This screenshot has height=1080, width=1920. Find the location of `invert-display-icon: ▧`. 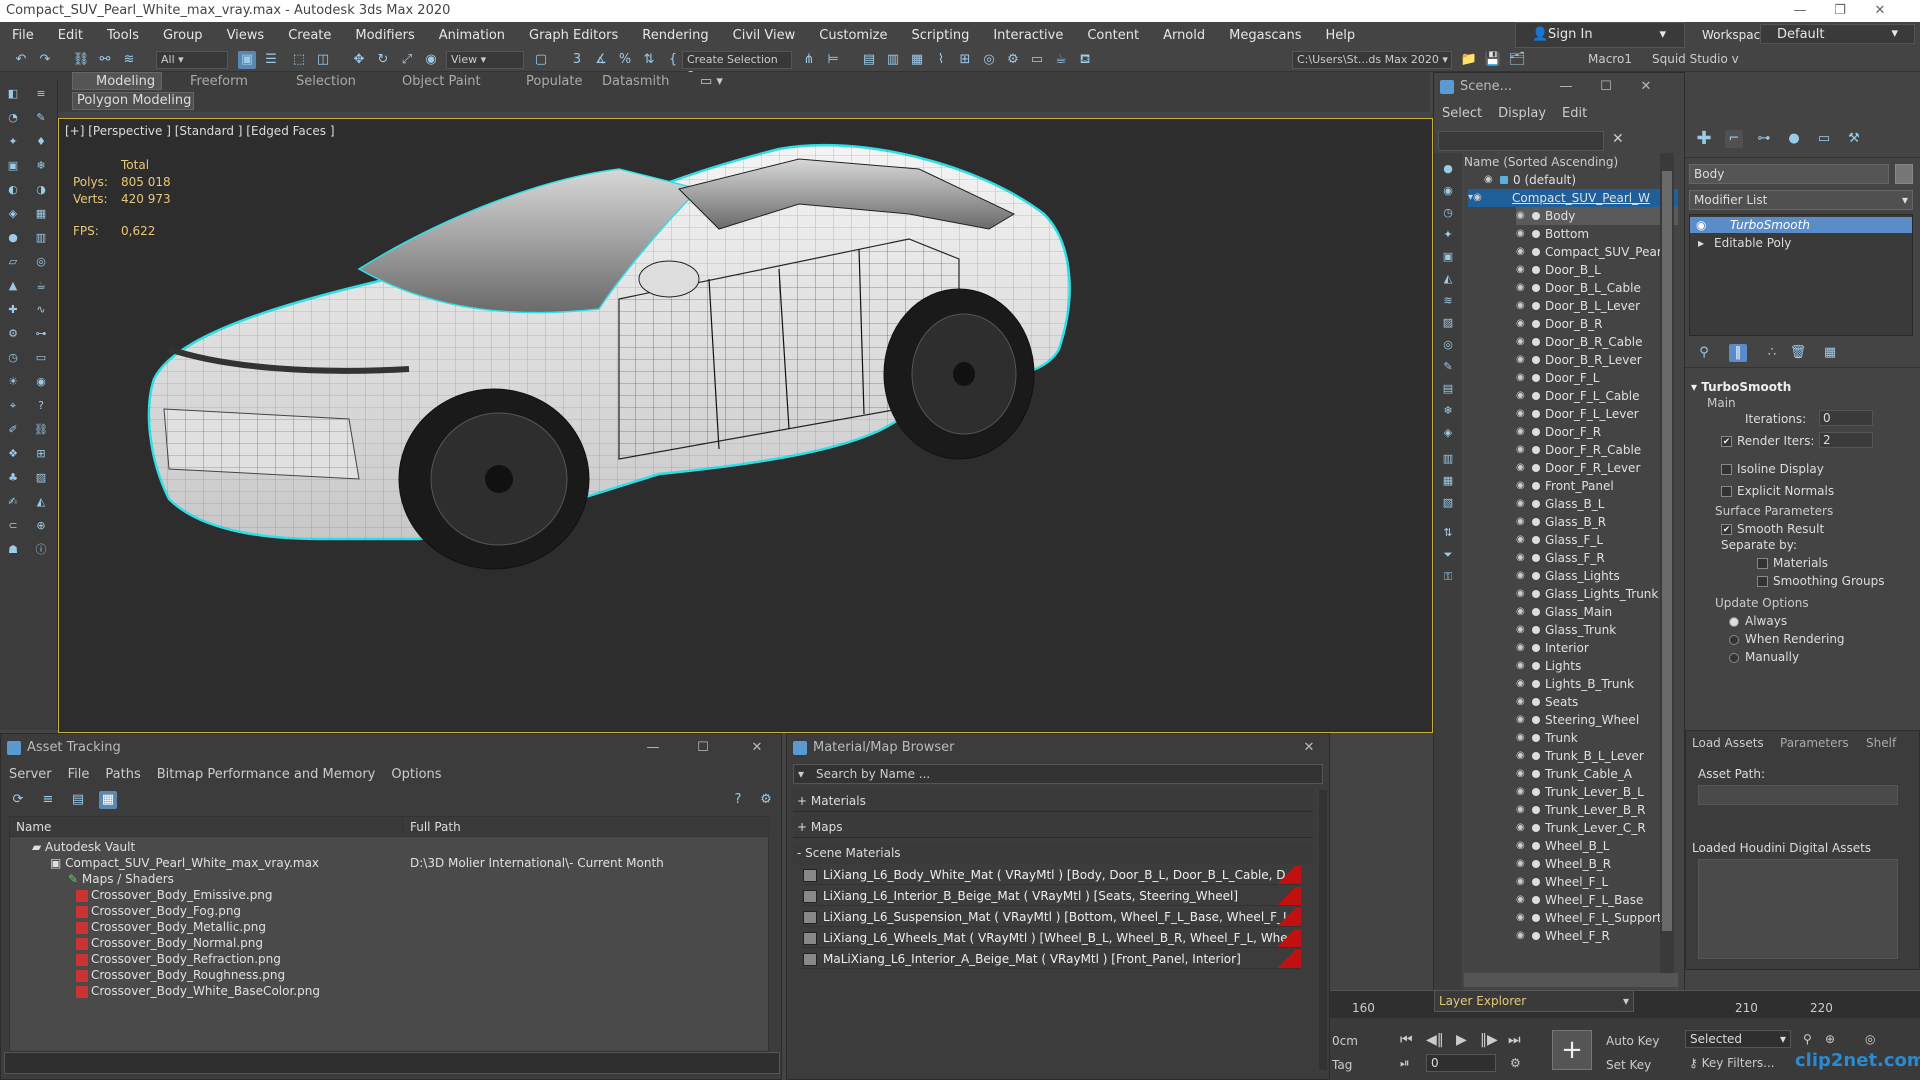

invert-display-icon: ▧ is located at coordinates (1448, 503).